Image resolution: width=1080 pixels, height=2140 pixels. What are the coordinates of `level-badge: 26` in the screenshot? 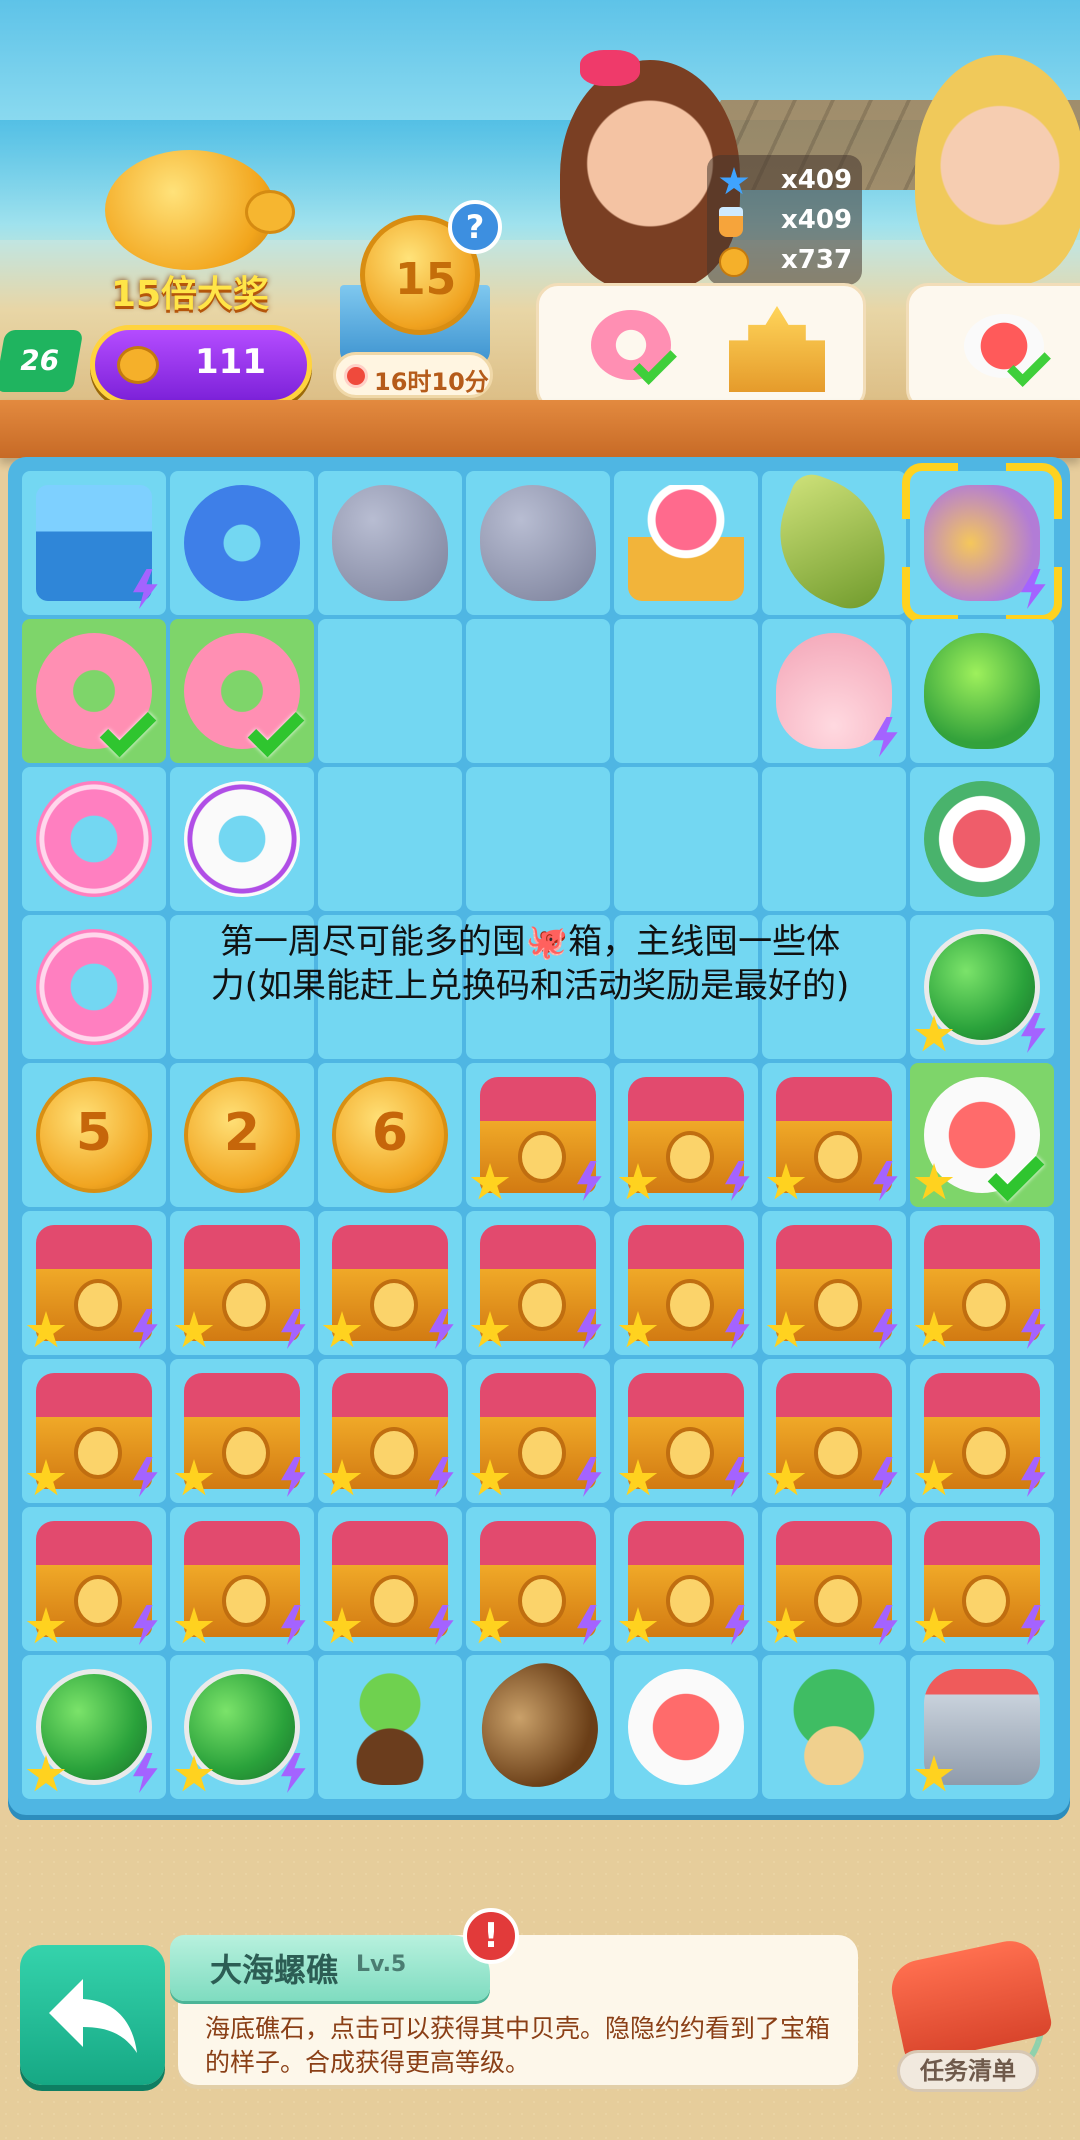 It's located at (42, 361).